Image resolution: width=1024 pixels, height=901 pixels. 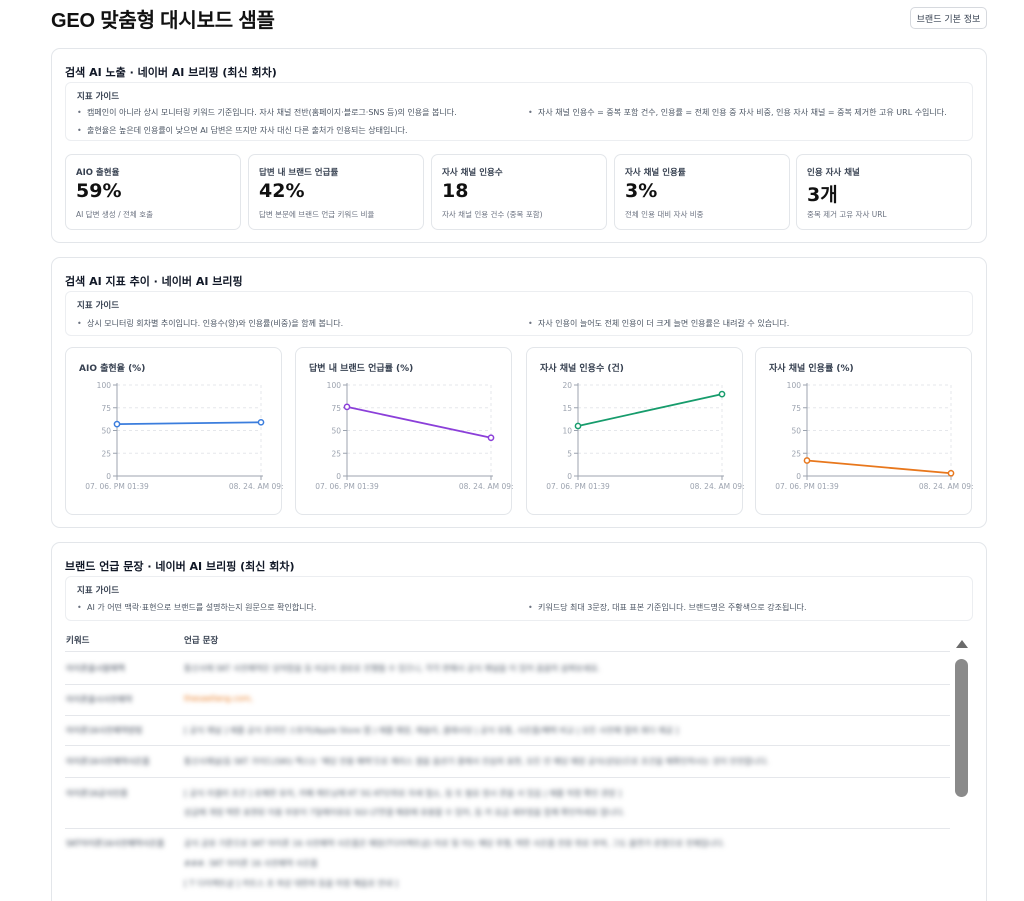 What do you see at coordinates (99, 699) in the screenshot?
I see `row-keyword: 아이폰출시사전예약` at bounding box center [99, 699].